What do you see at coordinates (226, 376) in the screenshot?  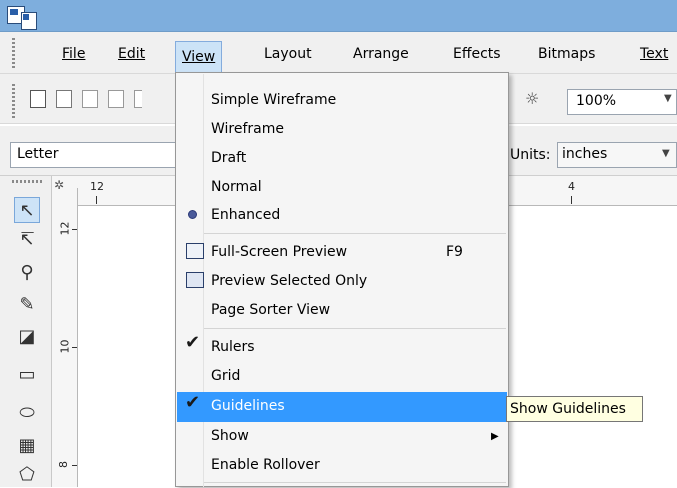 I see `menu-item-label: Grid` at bounding box center [226, 376].